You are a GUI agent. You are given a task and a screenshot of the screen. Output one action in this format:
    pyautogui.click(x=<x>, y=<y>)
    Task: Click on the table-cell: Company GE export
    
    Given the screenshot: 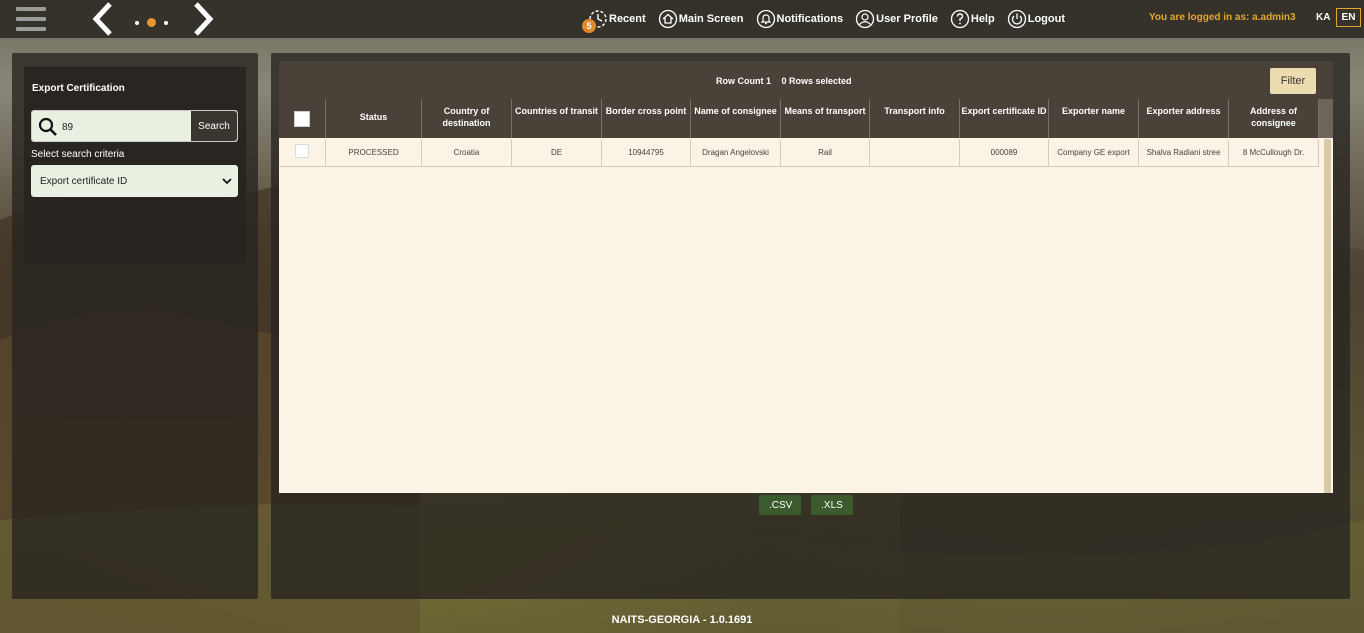 What is the action you would take?
    pyautogui.click(x=1094, y=152)
    